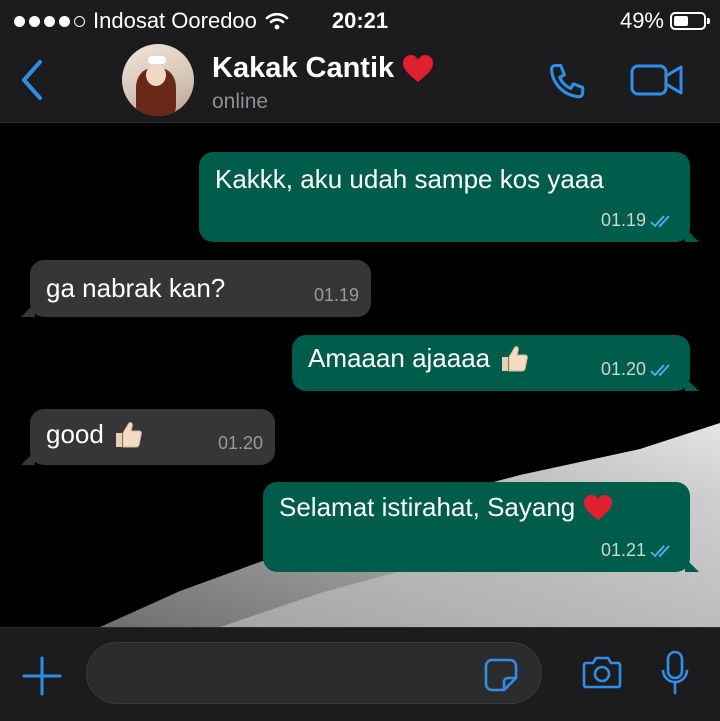  What do you see at coordinates (34, 80) in the screenshot?
I see `chevron-left-icon` at bounding box center [34, 80].